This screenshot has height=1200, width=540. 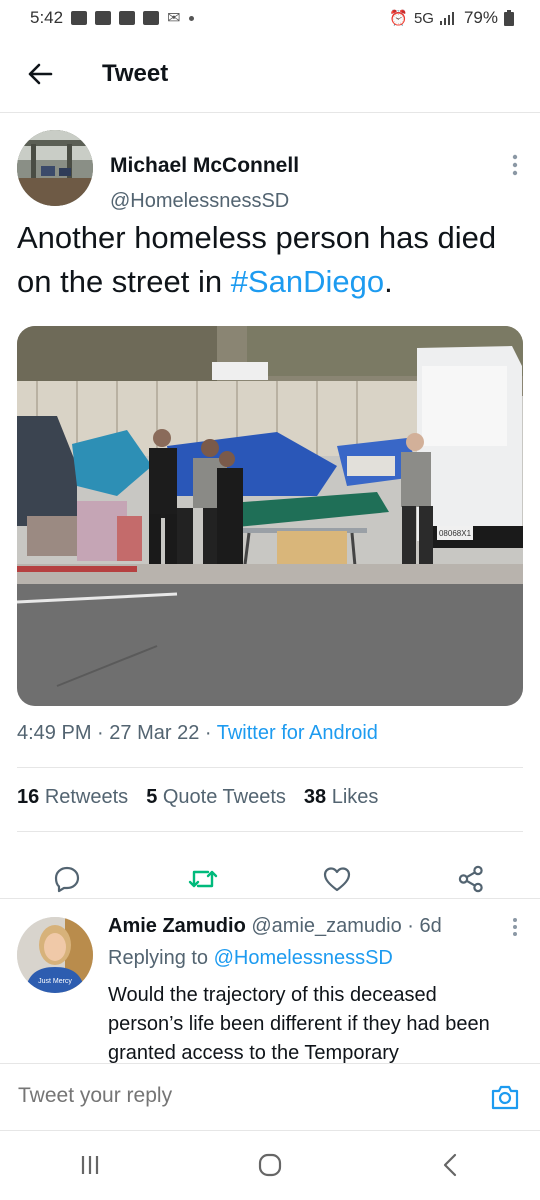 I want to click on back-arrow-icon, so click(x=40, y=74).